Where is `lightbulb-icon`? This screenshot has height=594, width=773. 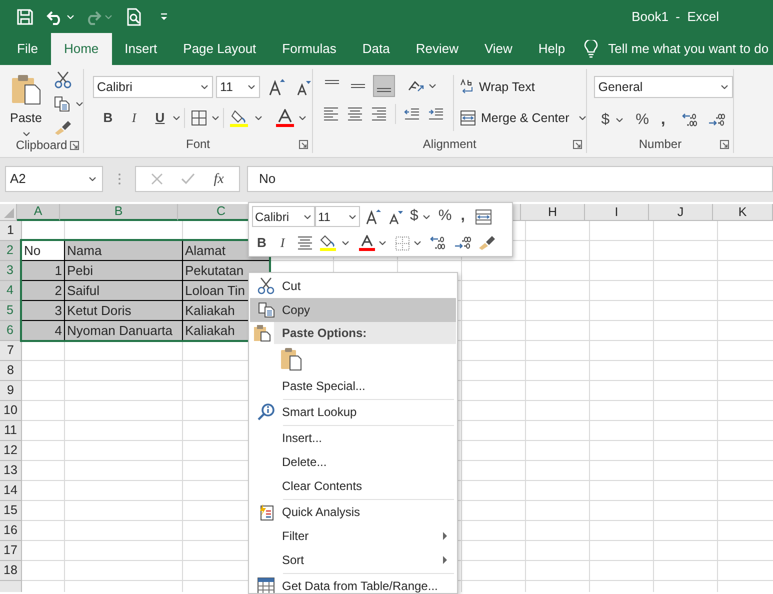
lightbulb-icon is located at coordinates (591, 49).